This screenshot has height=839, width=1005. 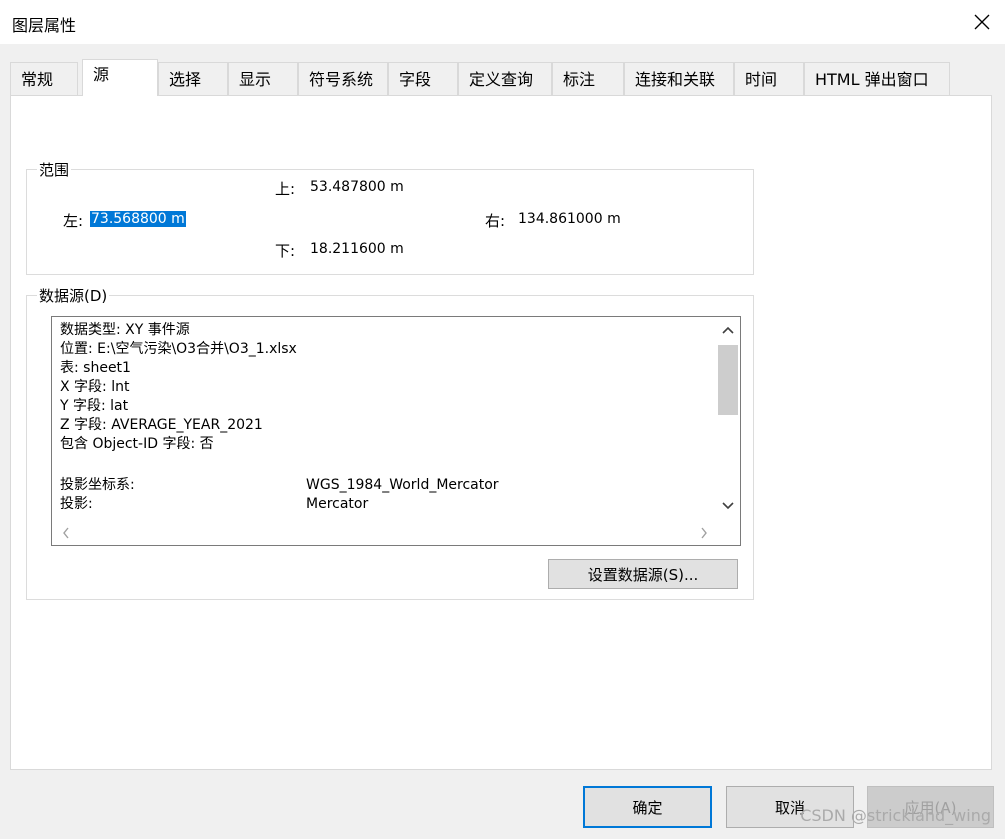 I want to click on info-line: 数据类型: XY 事件源, so click(x=125, y=330).